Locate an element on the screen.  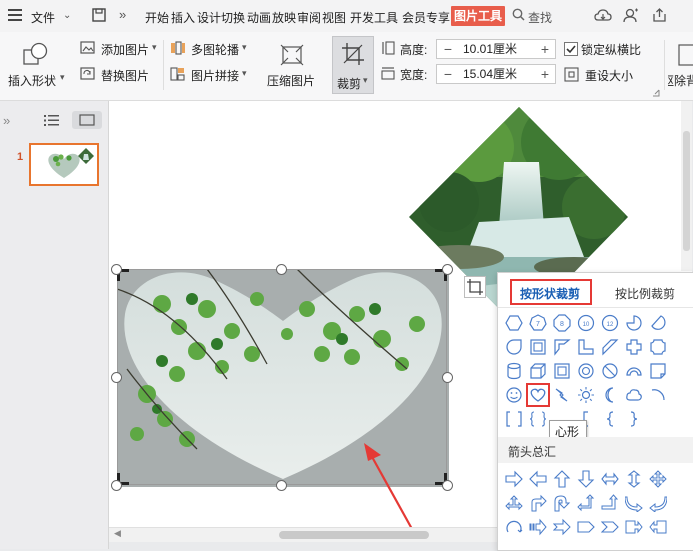
right-arrow-shape-icon is located at coordinates (514, 479).